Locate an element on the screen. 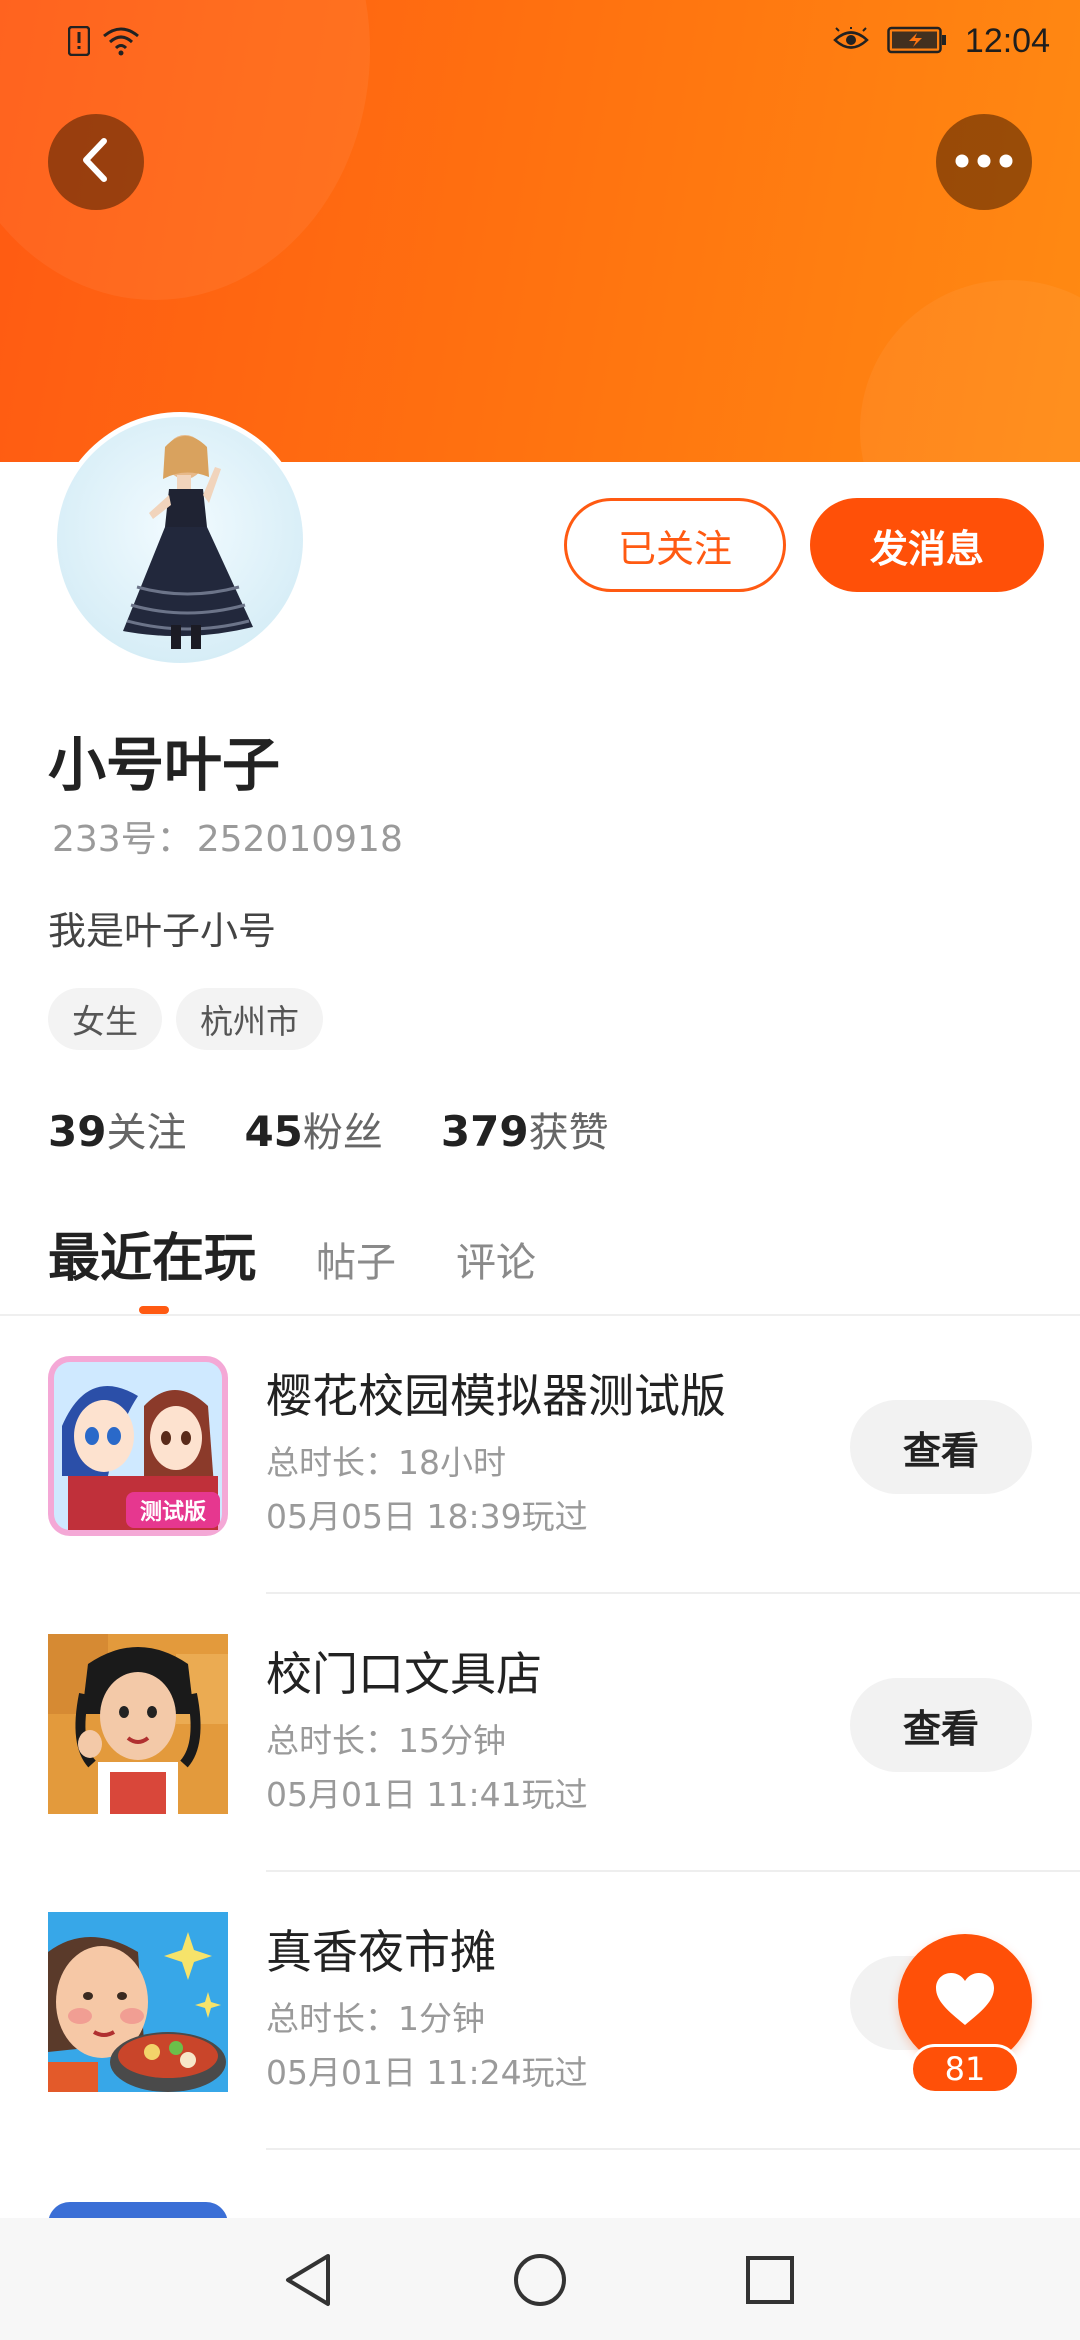 Image resolution: width=1080 pixels, height=2340 pixels. user-tags: 女生 杭州市 is located at coordinates (185, 1019).